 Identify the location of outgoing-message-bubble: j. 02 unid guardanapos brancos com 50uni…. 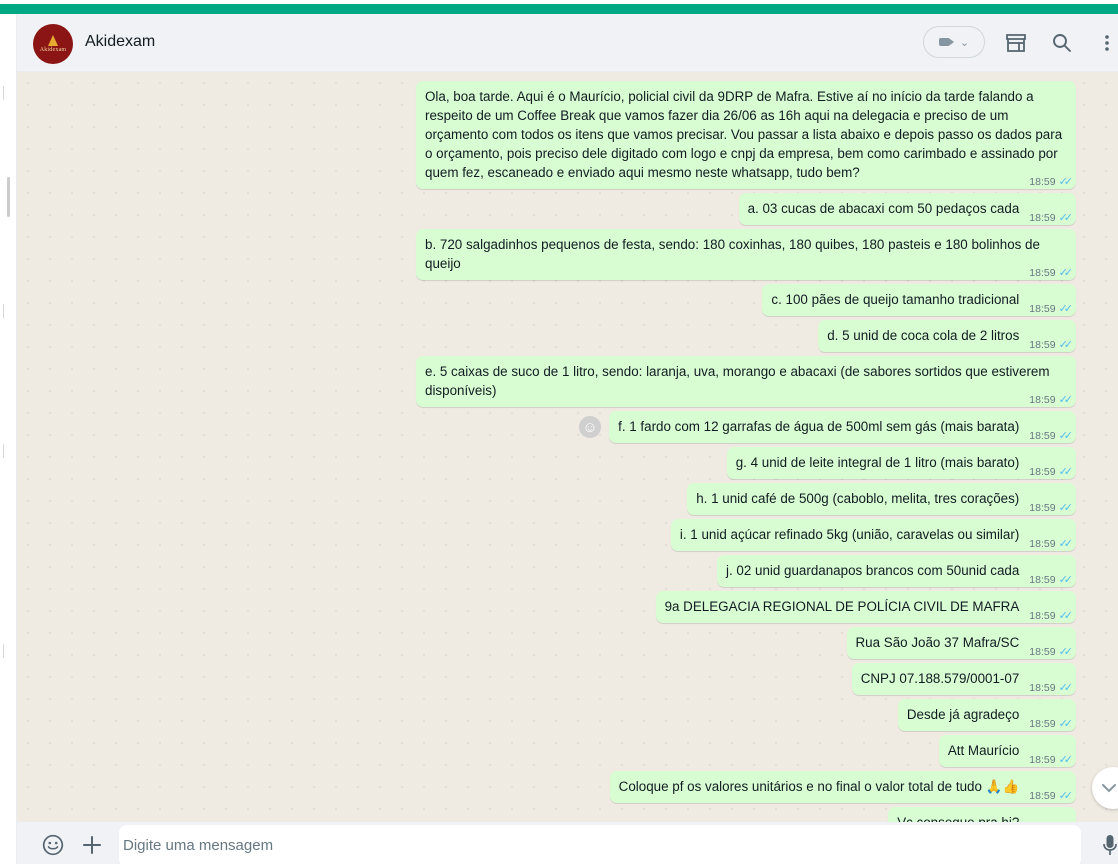
(896, 572).